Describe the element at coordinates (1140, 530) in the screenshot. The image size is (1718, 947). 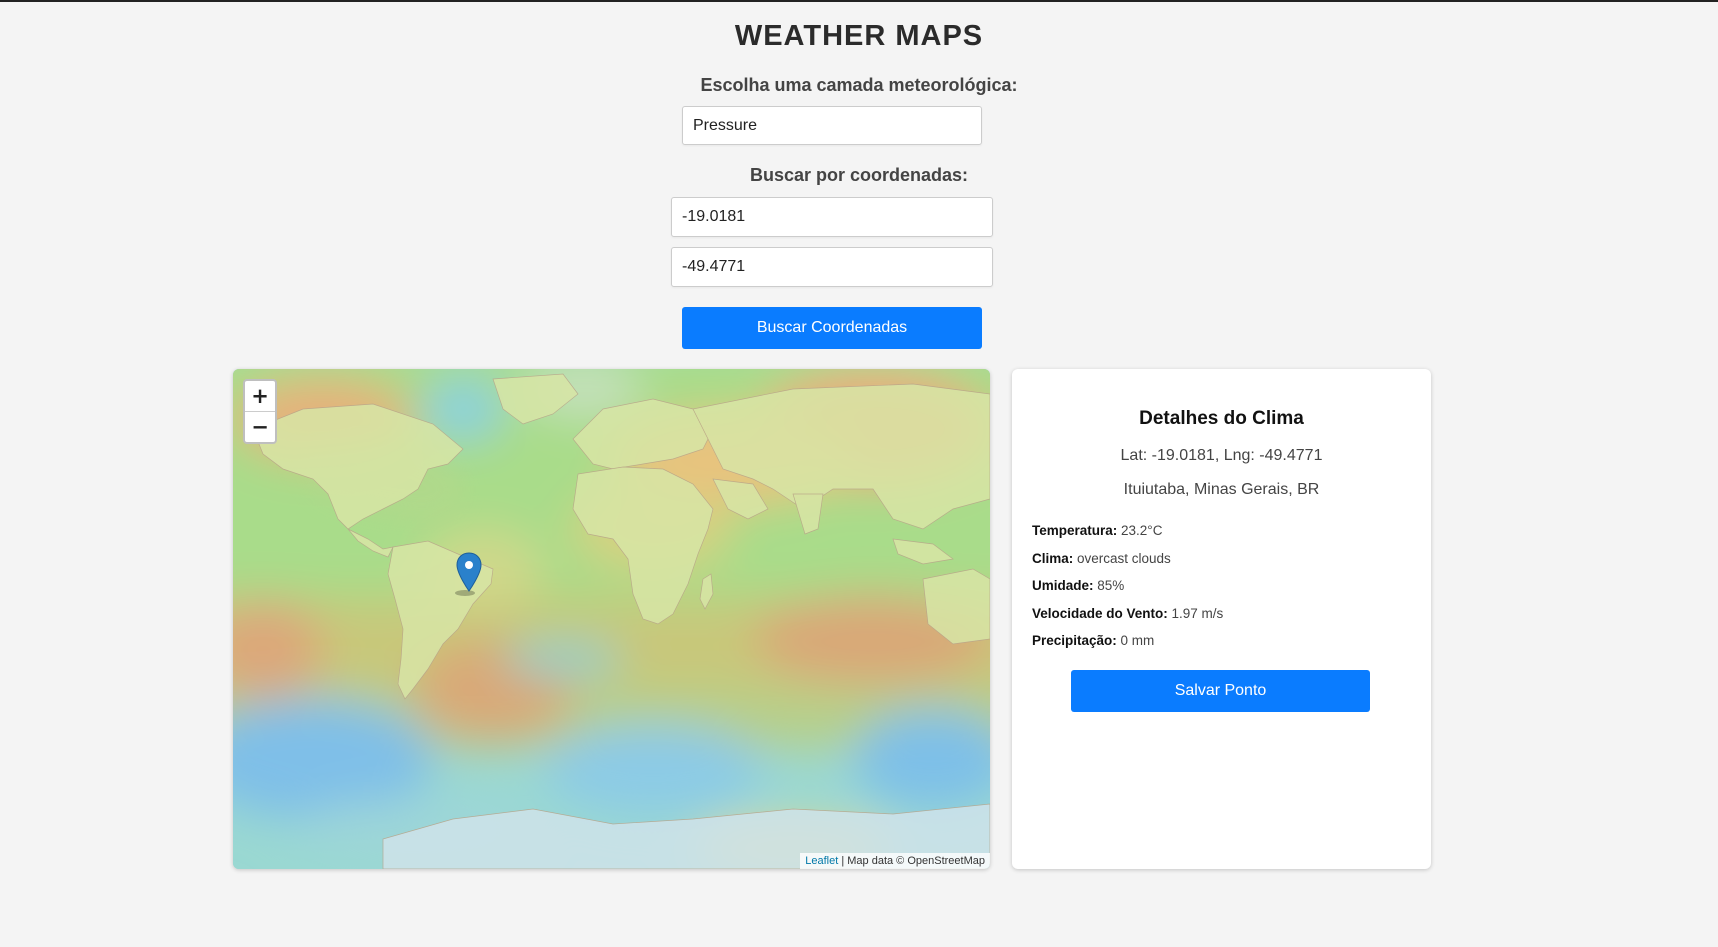
I see `detail-value: 23.2°C` at that location.